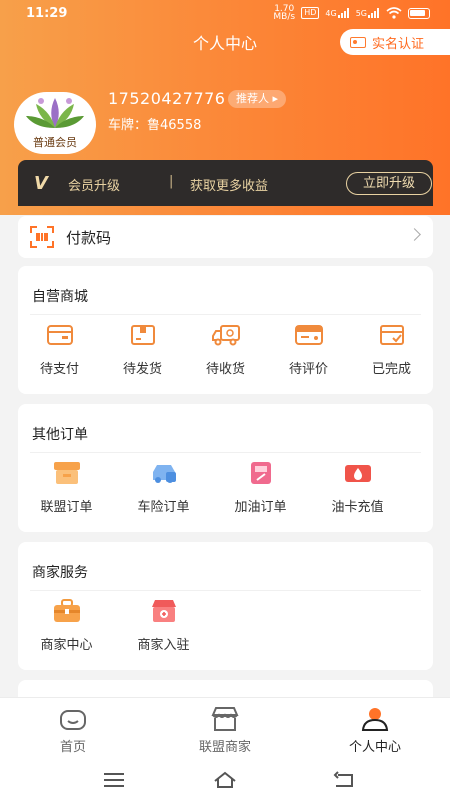 Image resolution: width=450 pixels, height=800 pixels. Describe the element at coordinates (392, 335) in the screenshot. I see `completed-box-icon` at that location.